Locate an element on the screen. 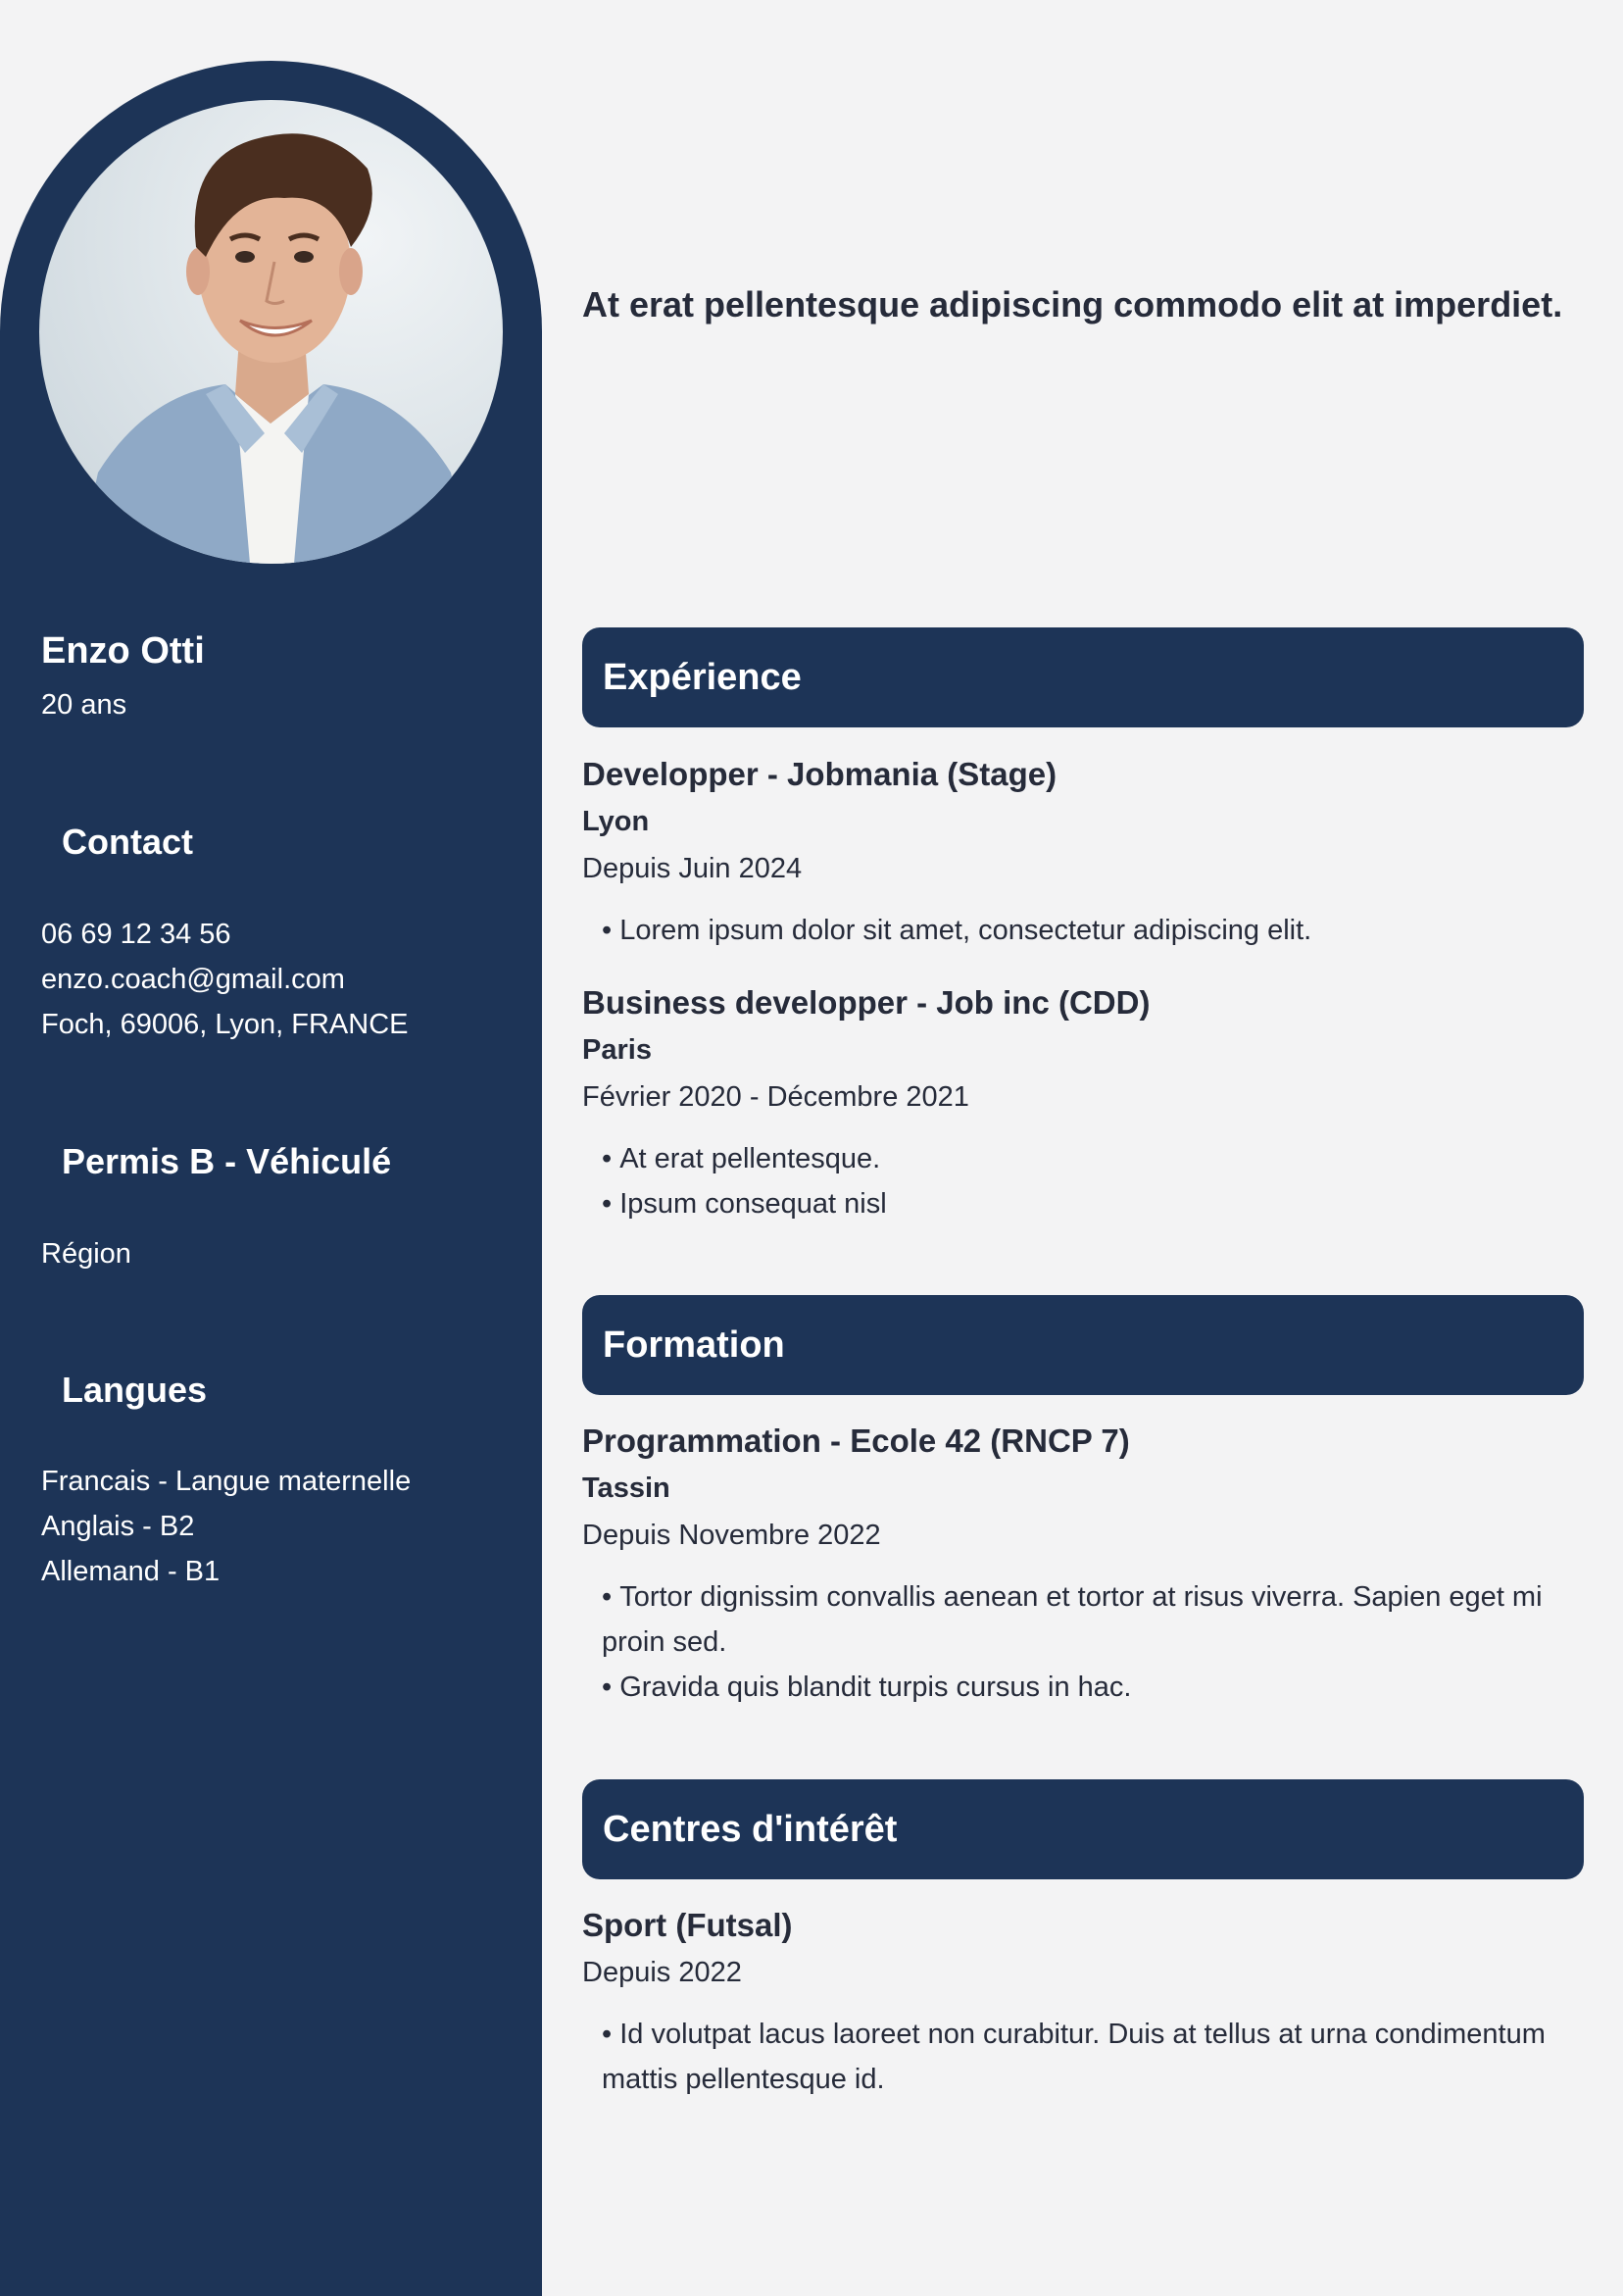 This screenshot has height=2296, width=1623. entry-place: Paris is located at coordinates (617, 1050).